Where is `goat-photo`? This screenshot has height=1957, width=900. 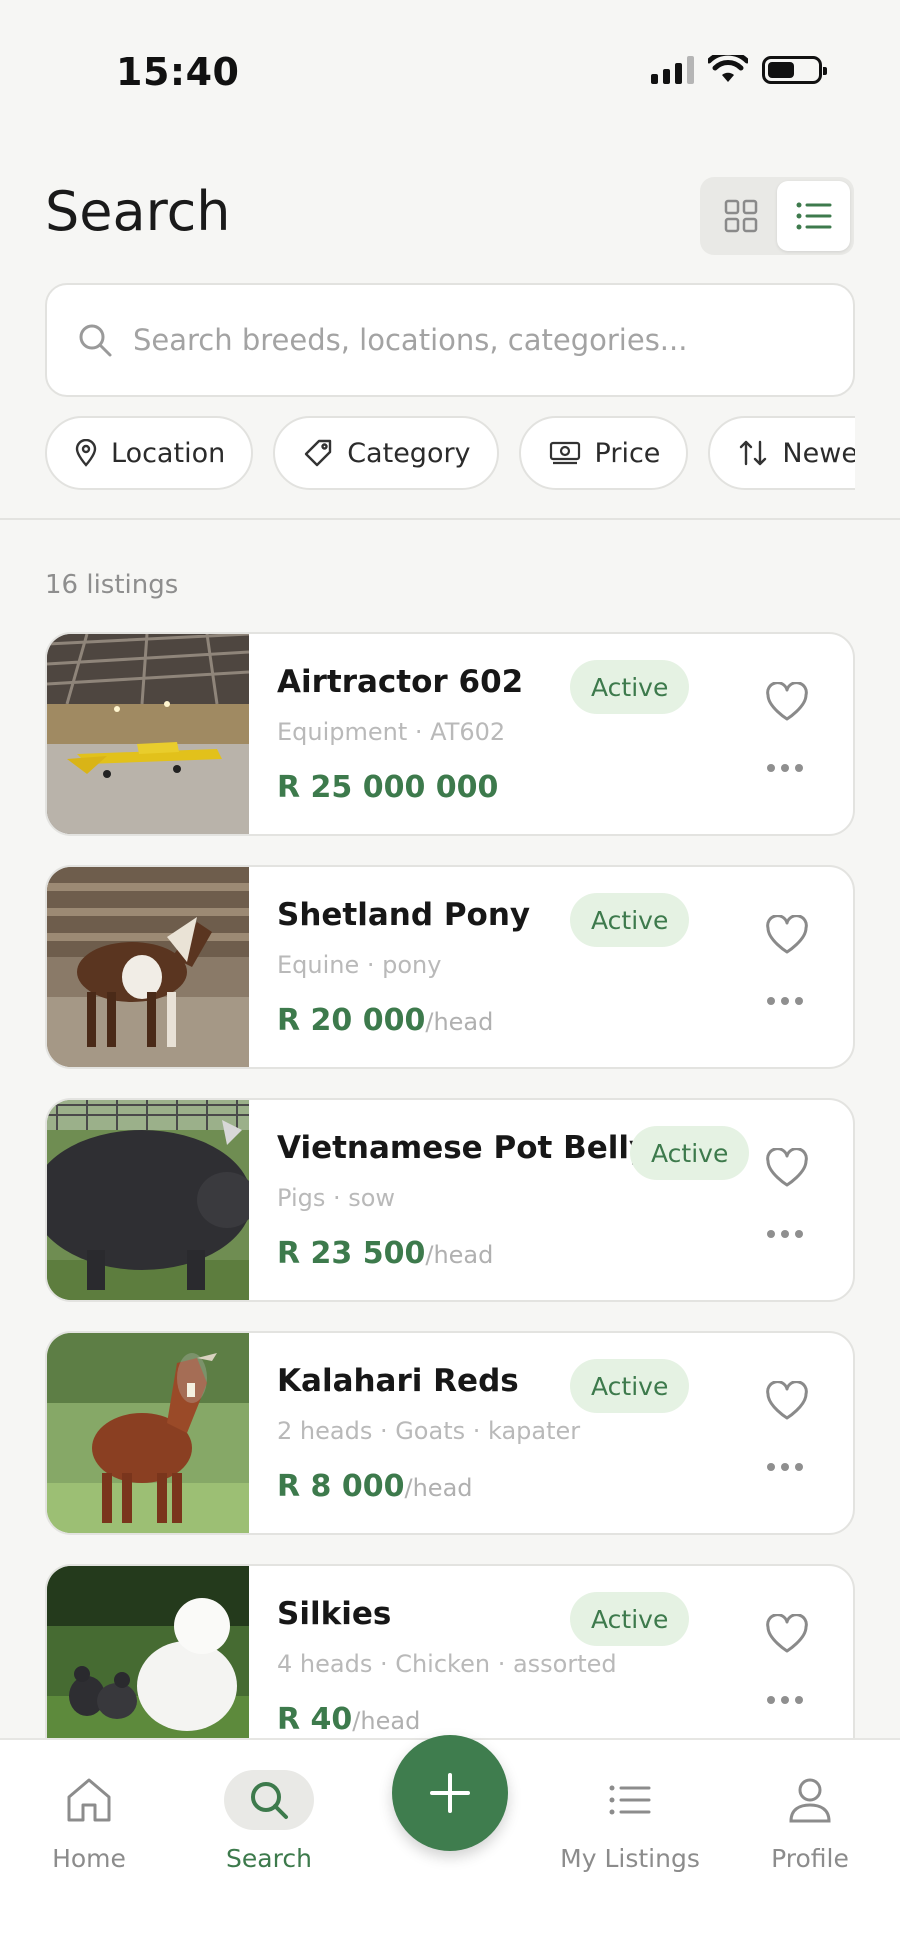
goat-photo is located at coordinates (148, 1433).